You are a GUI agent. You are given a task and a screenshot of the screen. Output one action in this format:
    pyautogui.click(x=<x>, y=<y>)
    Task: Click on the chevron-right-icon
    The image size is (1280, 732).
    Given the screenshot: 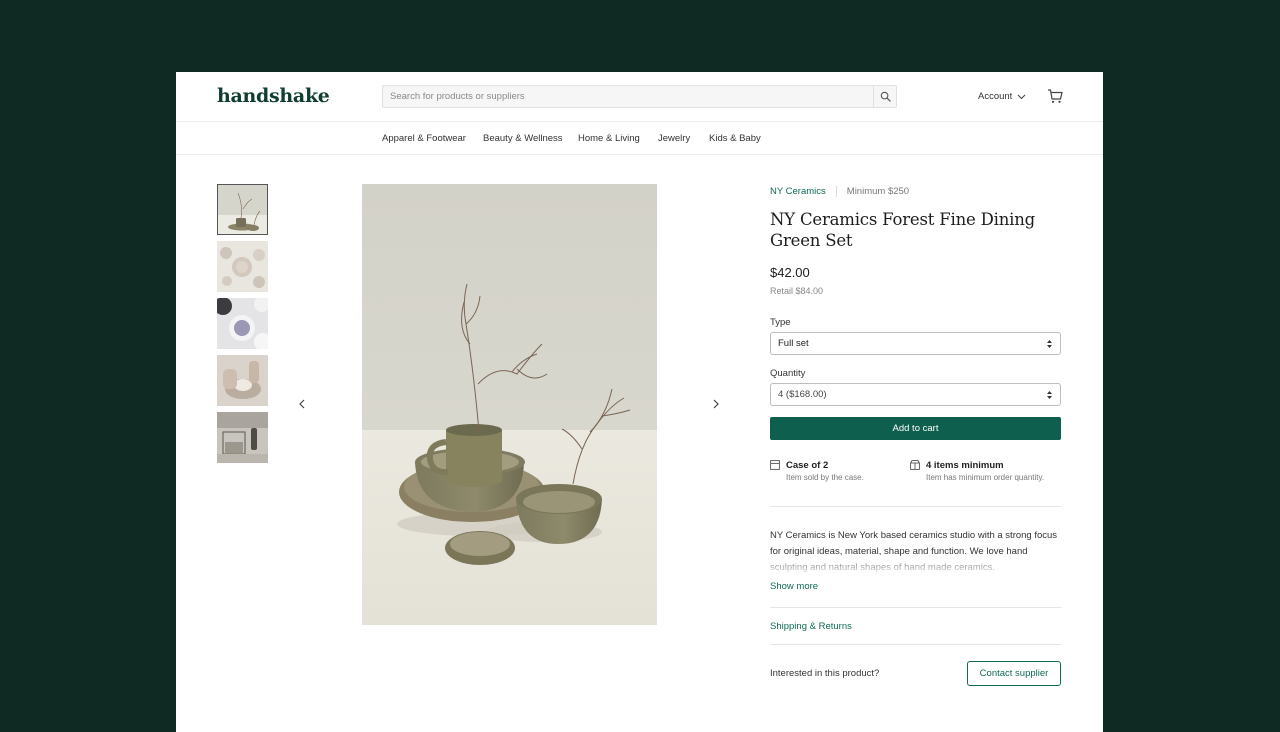 What is the action you would take?
    pyautogui.click(x=716, y=404)
    